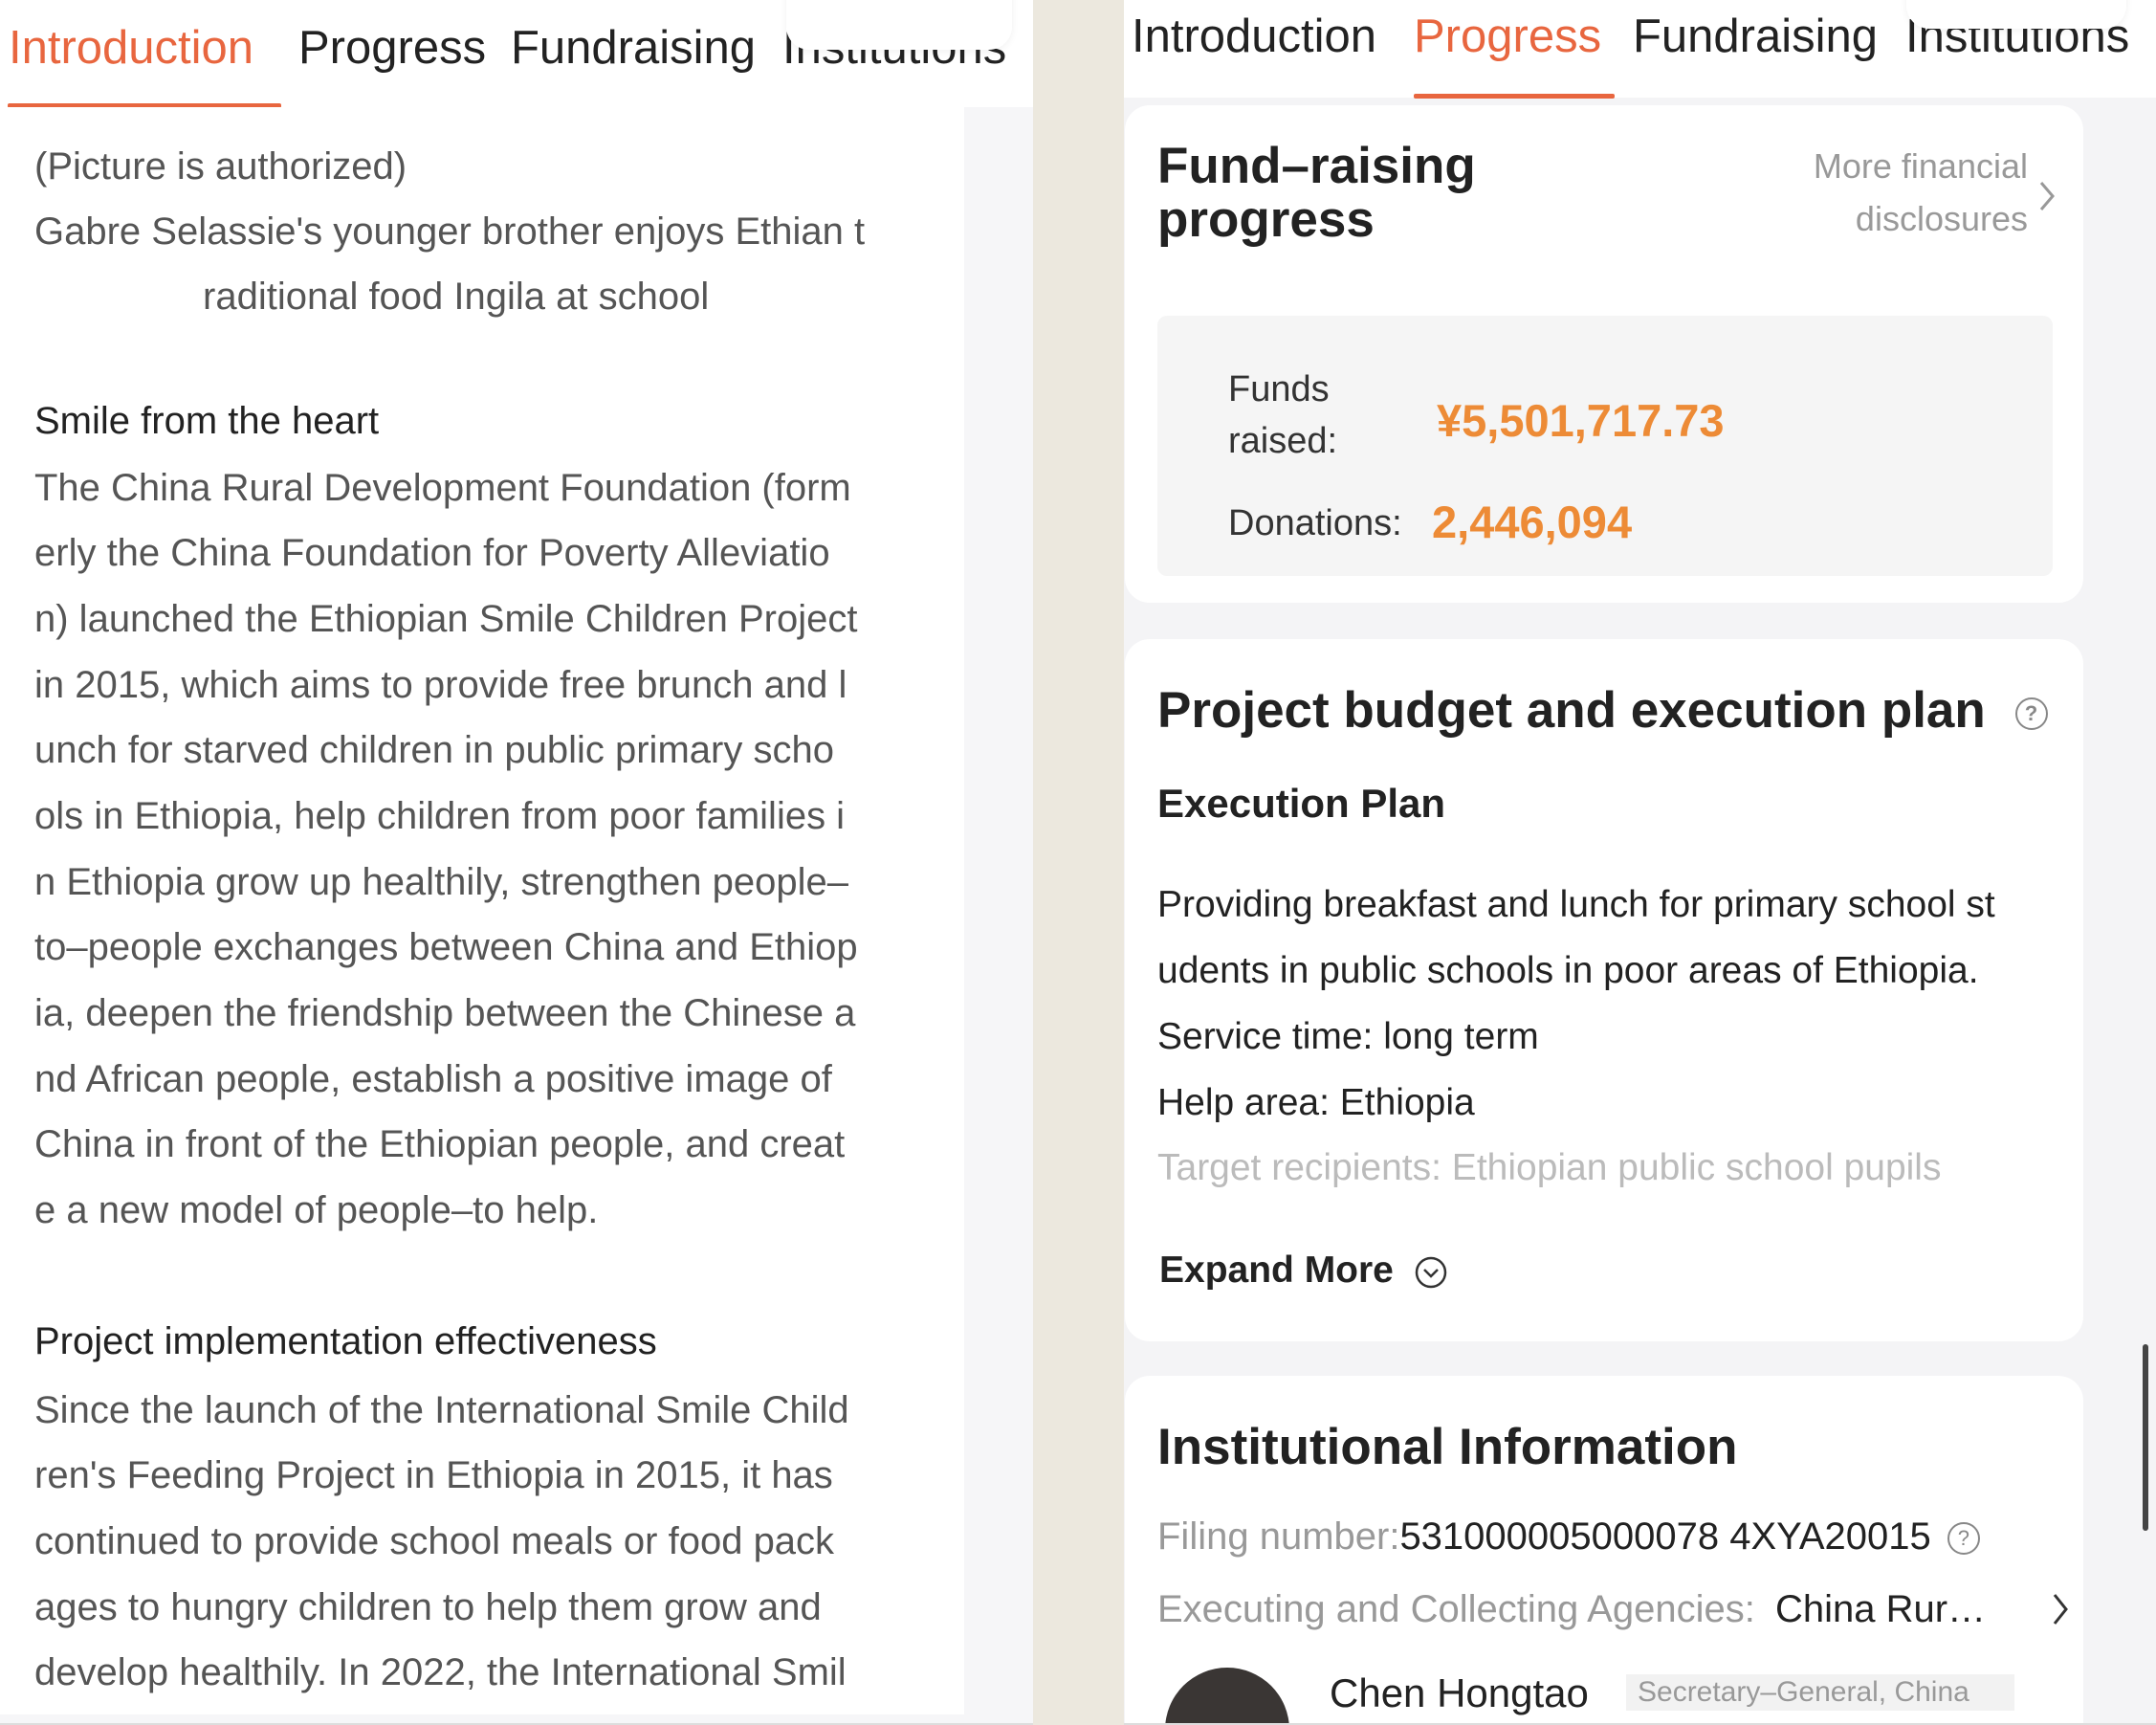 Image resolution: width=2156 pixels, height=1725 pixels. I want to click on section-heading: Project implementation effectiveness, so click(345, 1341).